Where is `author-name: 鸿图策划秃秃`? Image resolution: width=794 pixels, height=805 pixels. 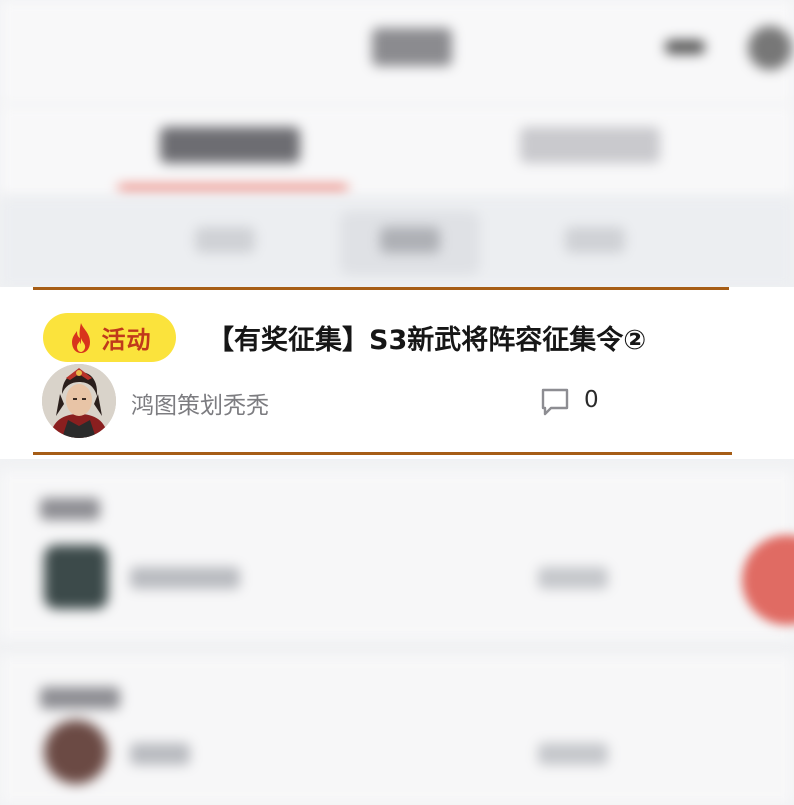
author-name: 鸿图策划秃秃 is located at coordinates (200, 403).